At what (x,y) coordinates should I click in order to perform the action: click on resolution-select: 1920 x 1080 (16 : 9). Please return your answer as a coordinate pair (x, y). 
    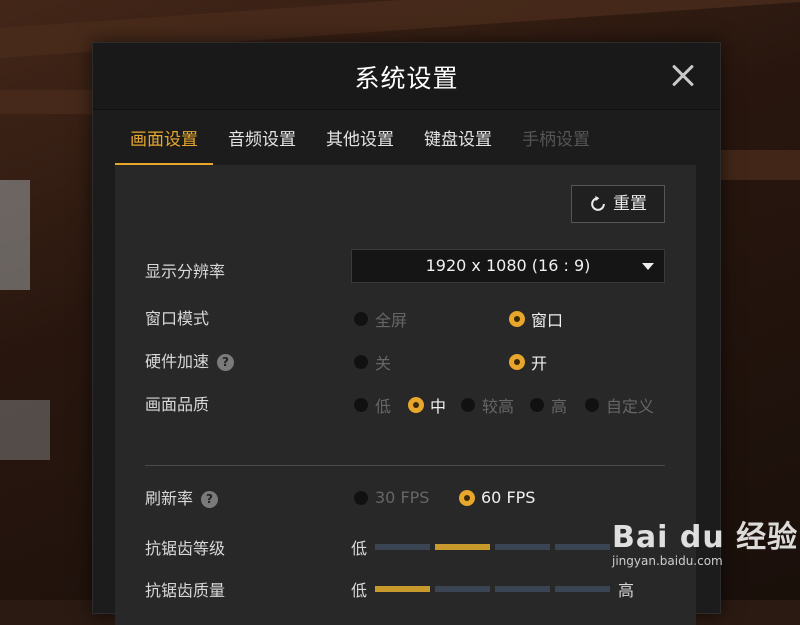
    Looking at the image, I should click on (508, 266).